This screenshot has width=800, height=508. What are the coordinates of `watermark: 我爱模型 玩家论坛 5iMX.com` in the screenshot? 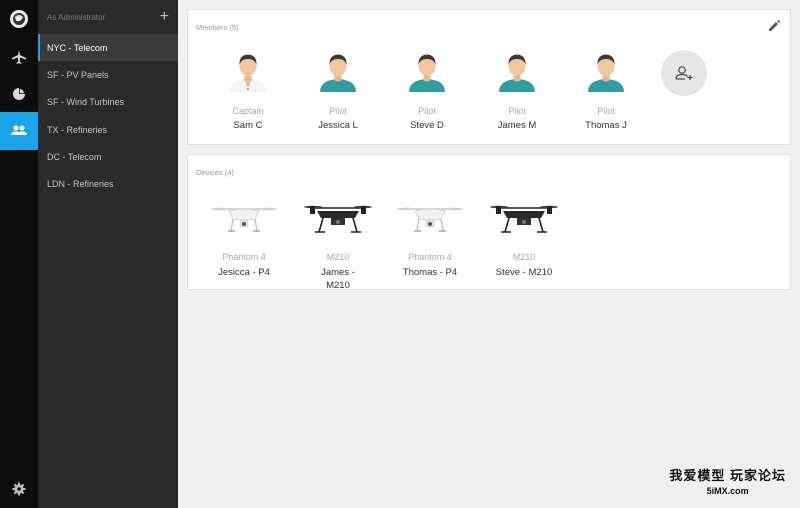 It's located at (727, 480).